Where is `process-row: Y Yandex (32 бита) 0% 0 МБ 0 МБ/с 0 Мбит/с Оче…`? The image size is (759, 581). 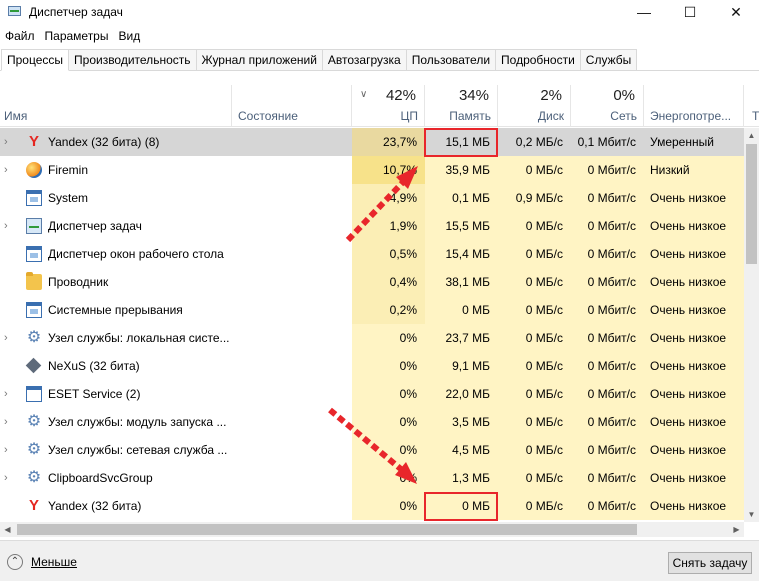
process-row: Y Yandex (32 бита) 0% 0 МБ 0 МБ/с 0 Мбит/с Оче… is located at coordinates (372, 506).